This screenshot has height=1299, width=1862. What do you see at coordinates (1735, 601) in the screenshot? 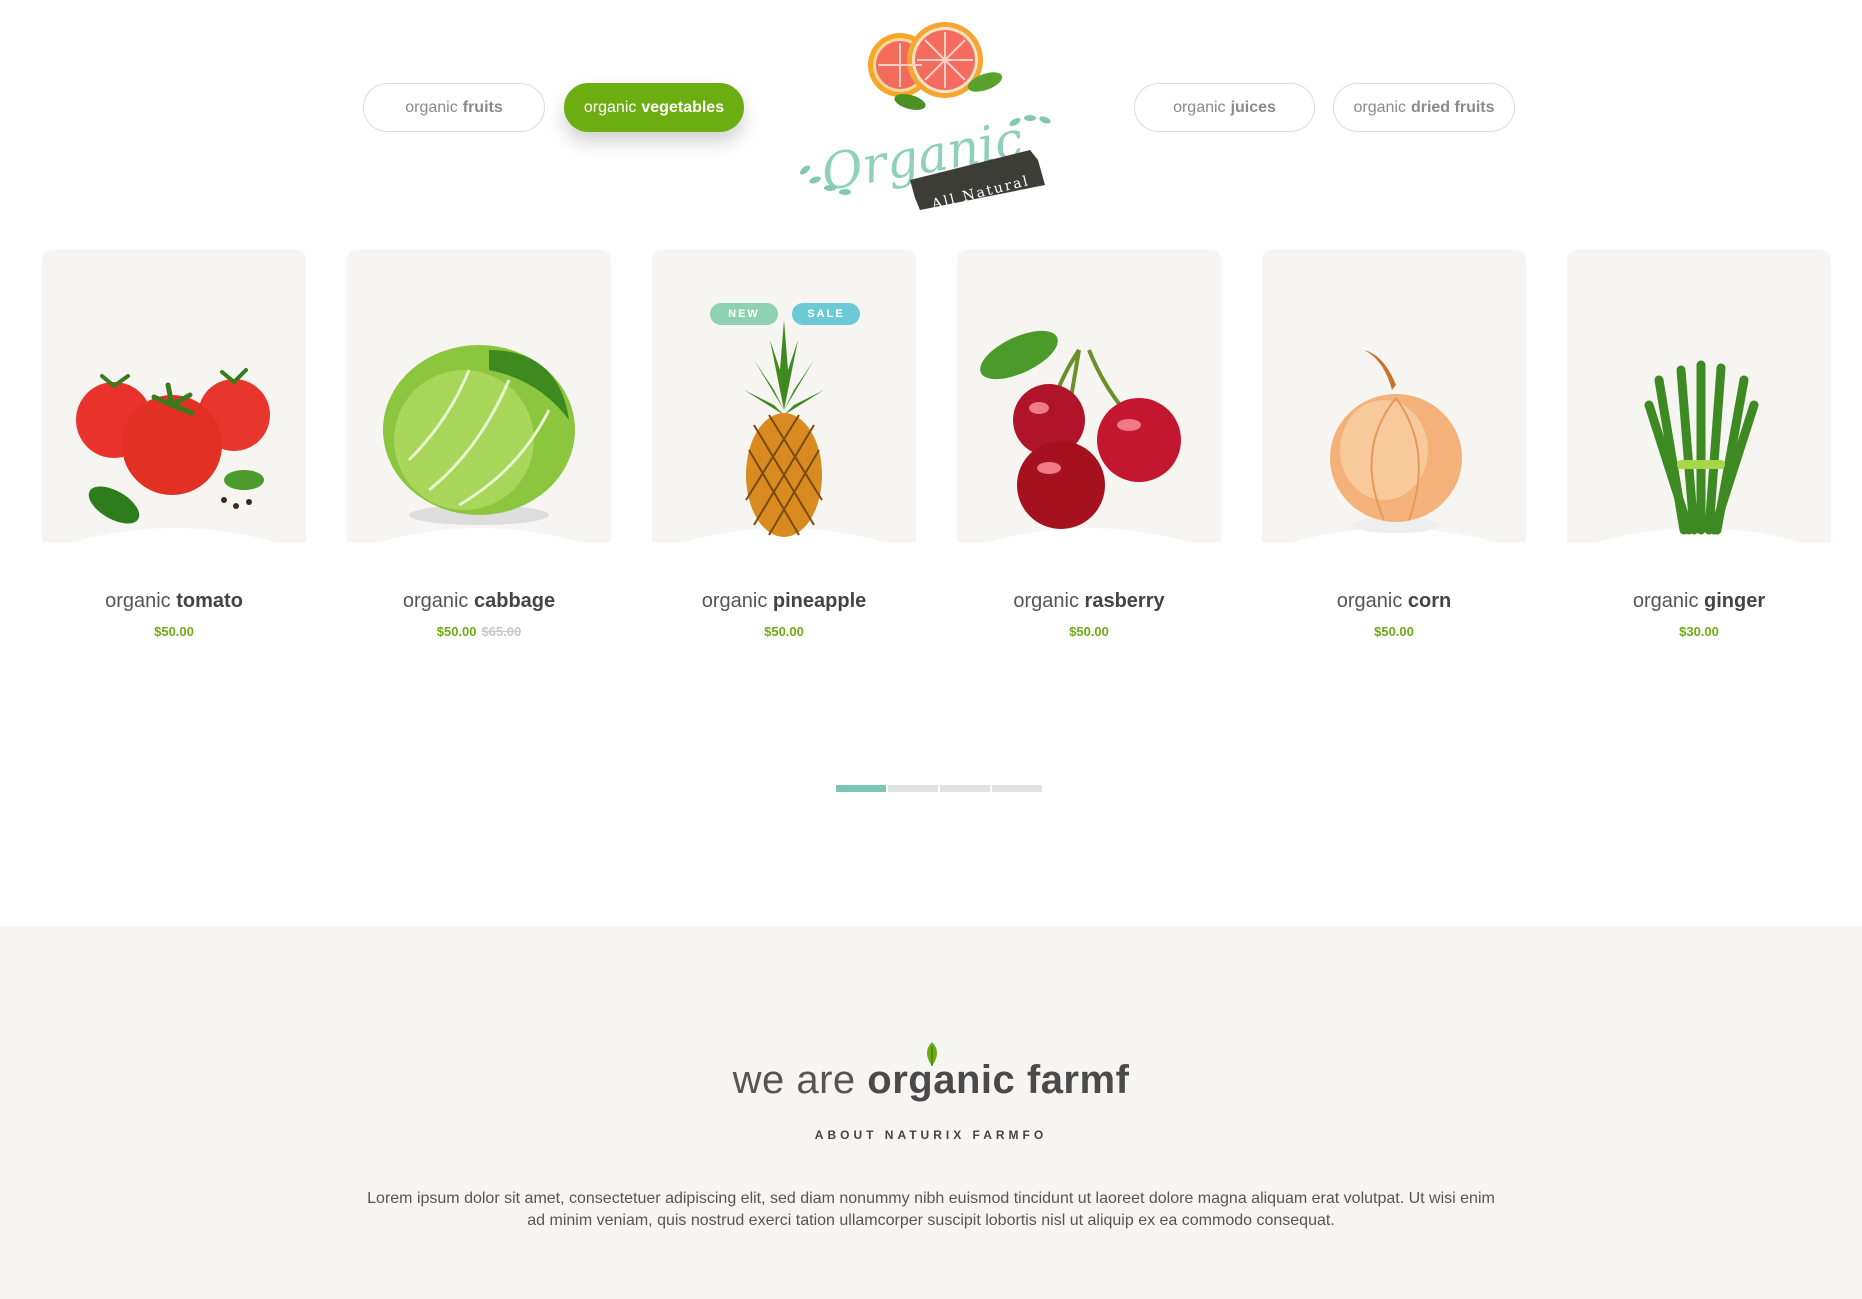
I see `product-name: ginger` at bounding box center [1735, 601].